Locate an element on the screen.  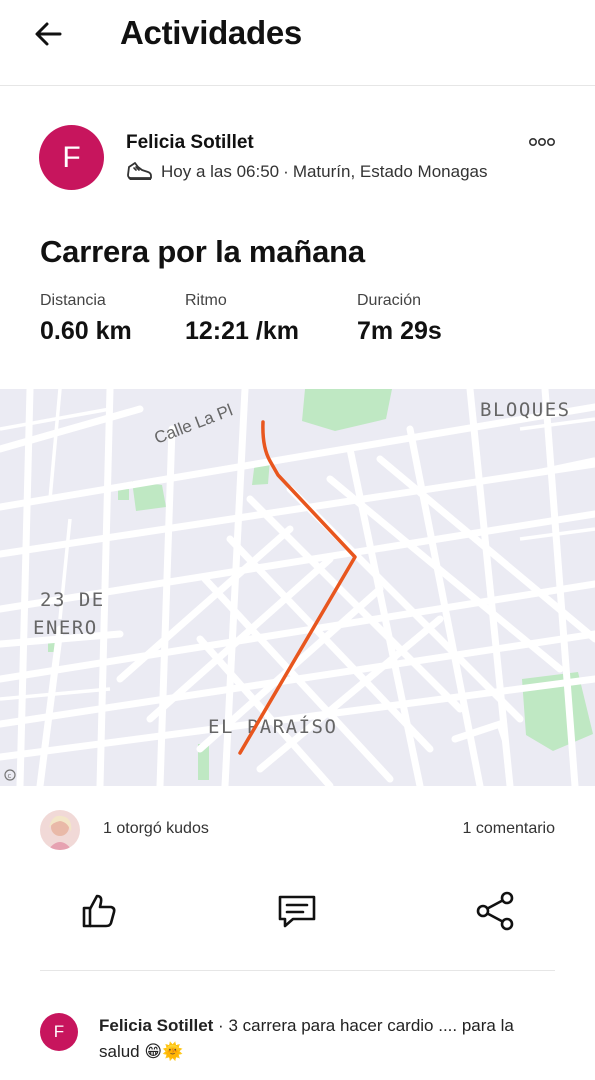
comment-author-initial: F is located at coordinates (59, 1031).